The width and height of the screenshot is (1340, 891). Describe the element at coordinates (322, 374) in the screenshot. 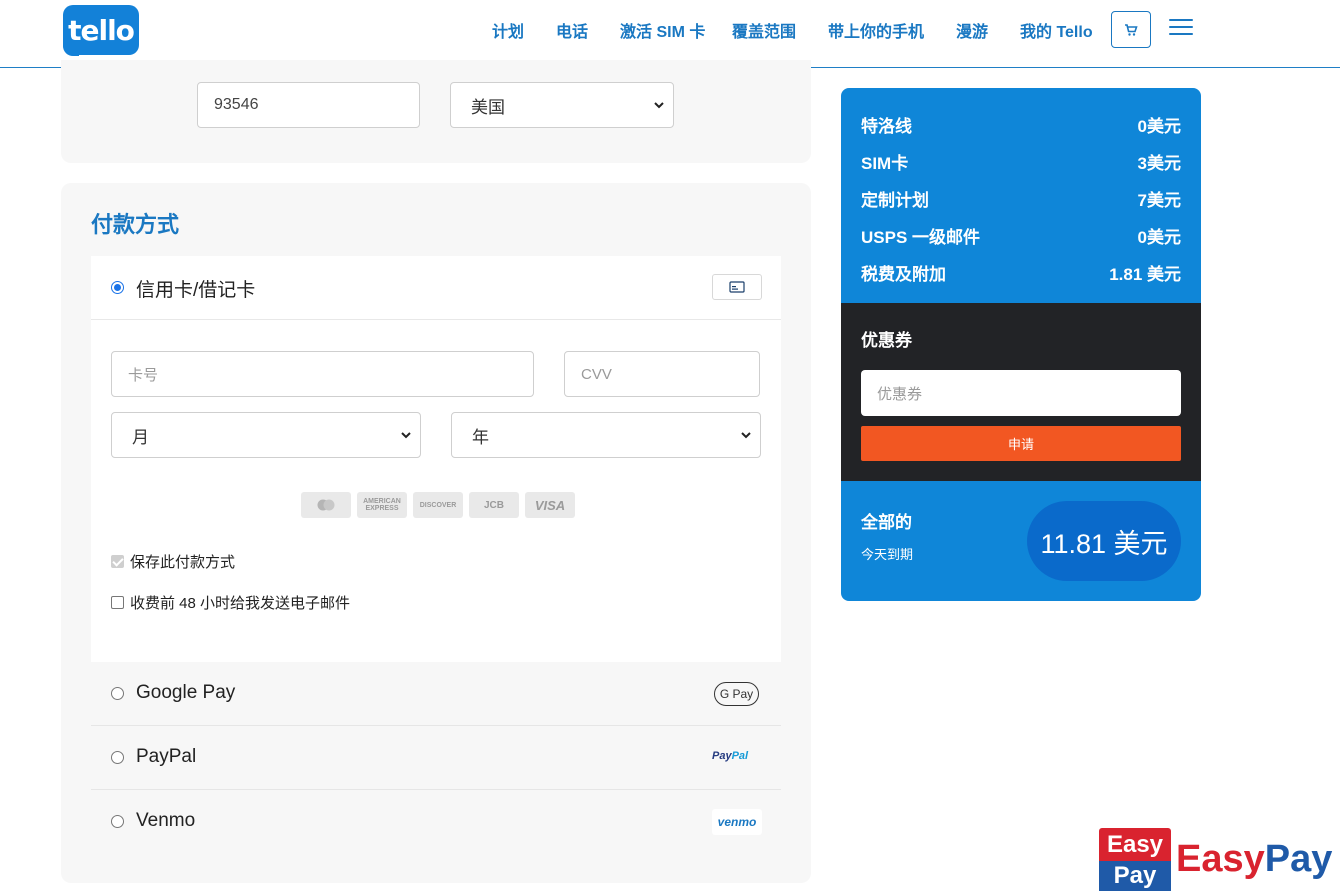

I see `card-number-input: 卡号` at that location.